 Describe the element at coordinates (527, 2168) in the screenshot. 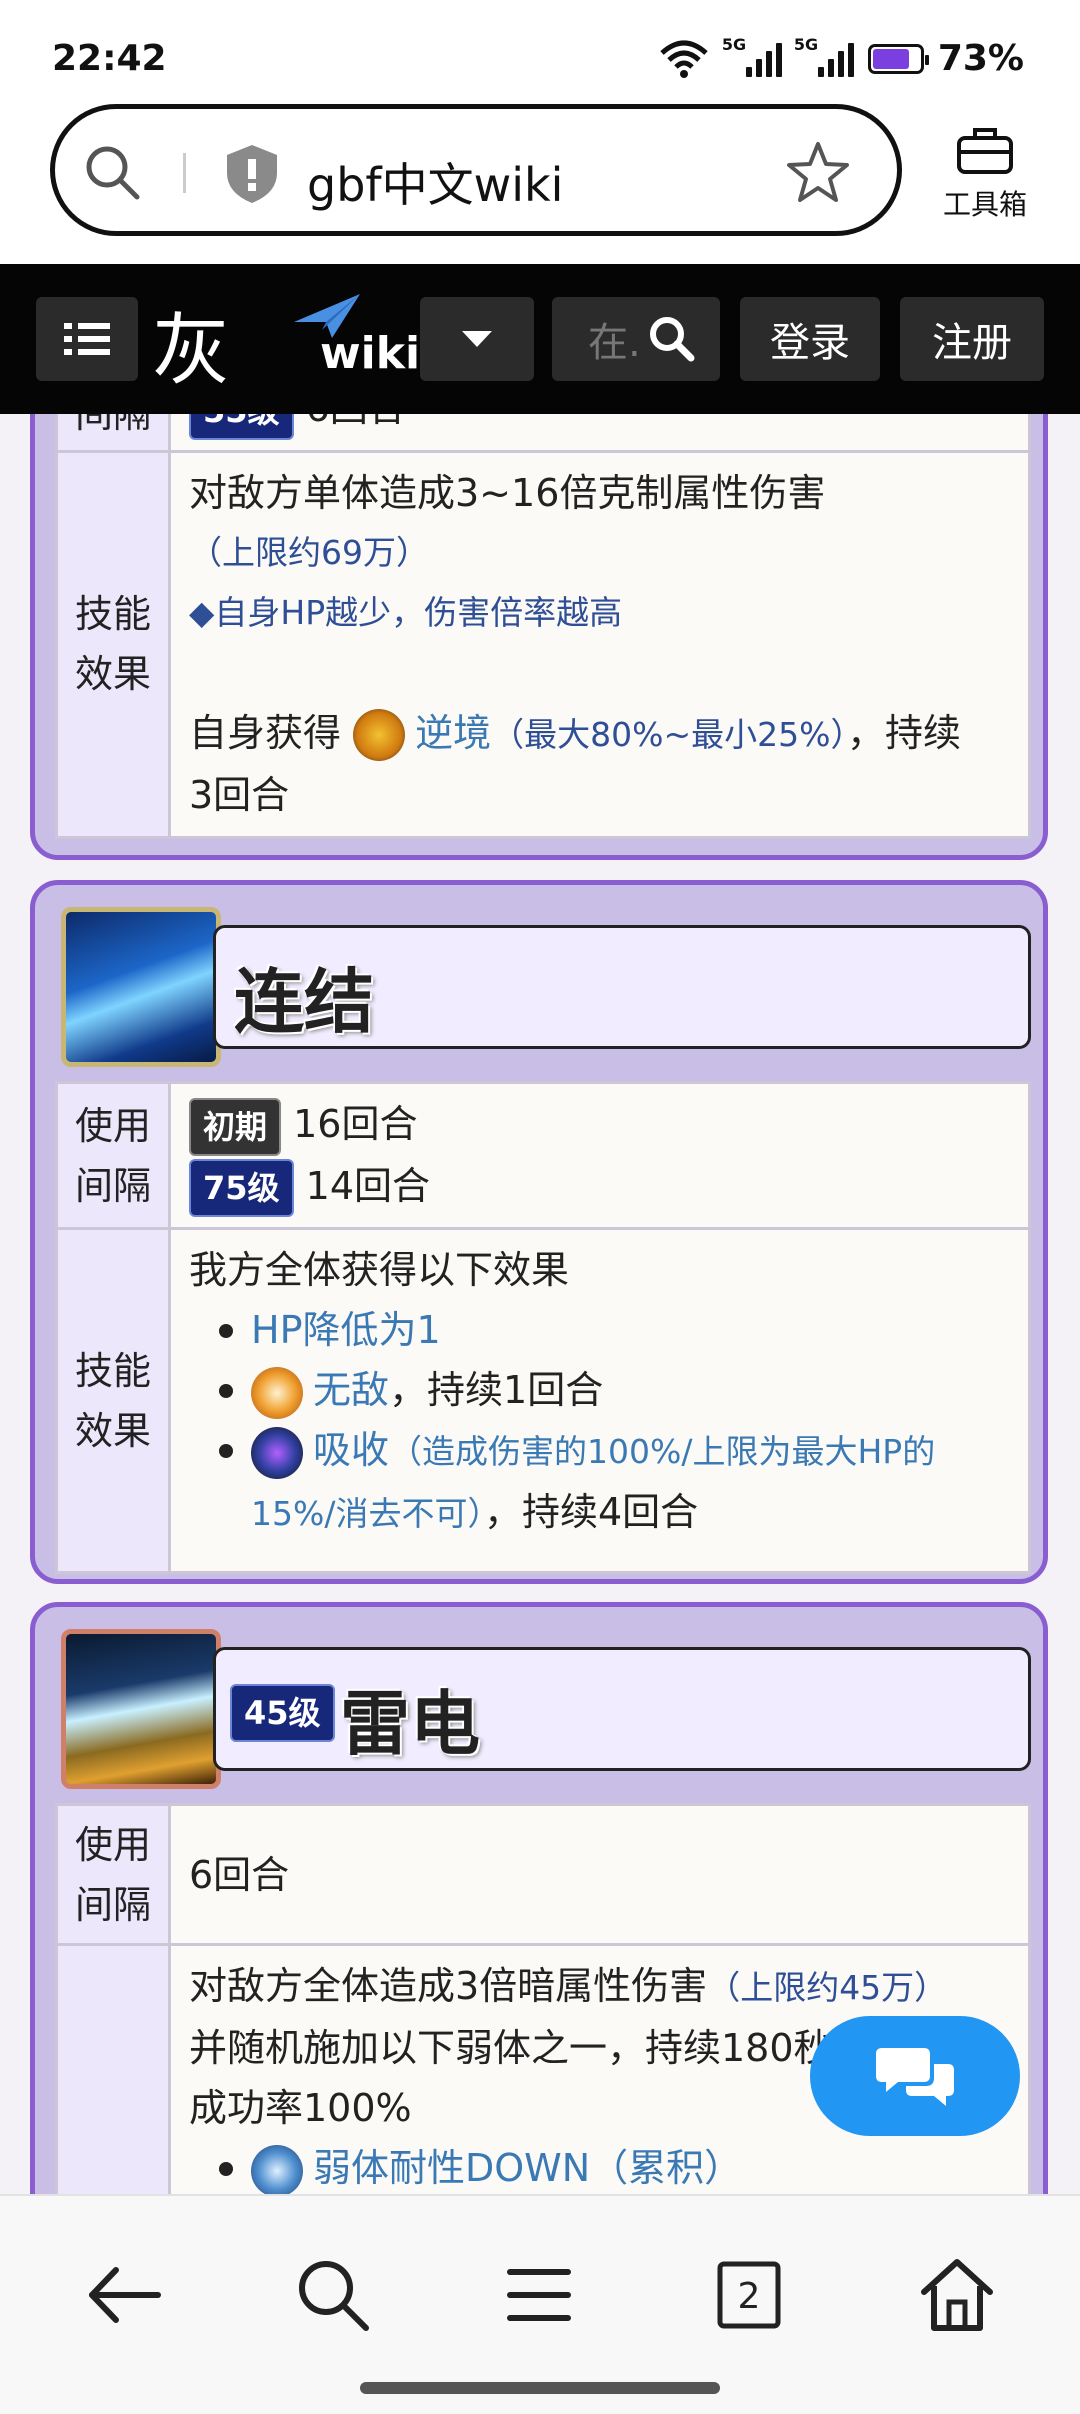

I see `debuff-res-down-link: 弱体耐性DOWN（累积）` at that location.